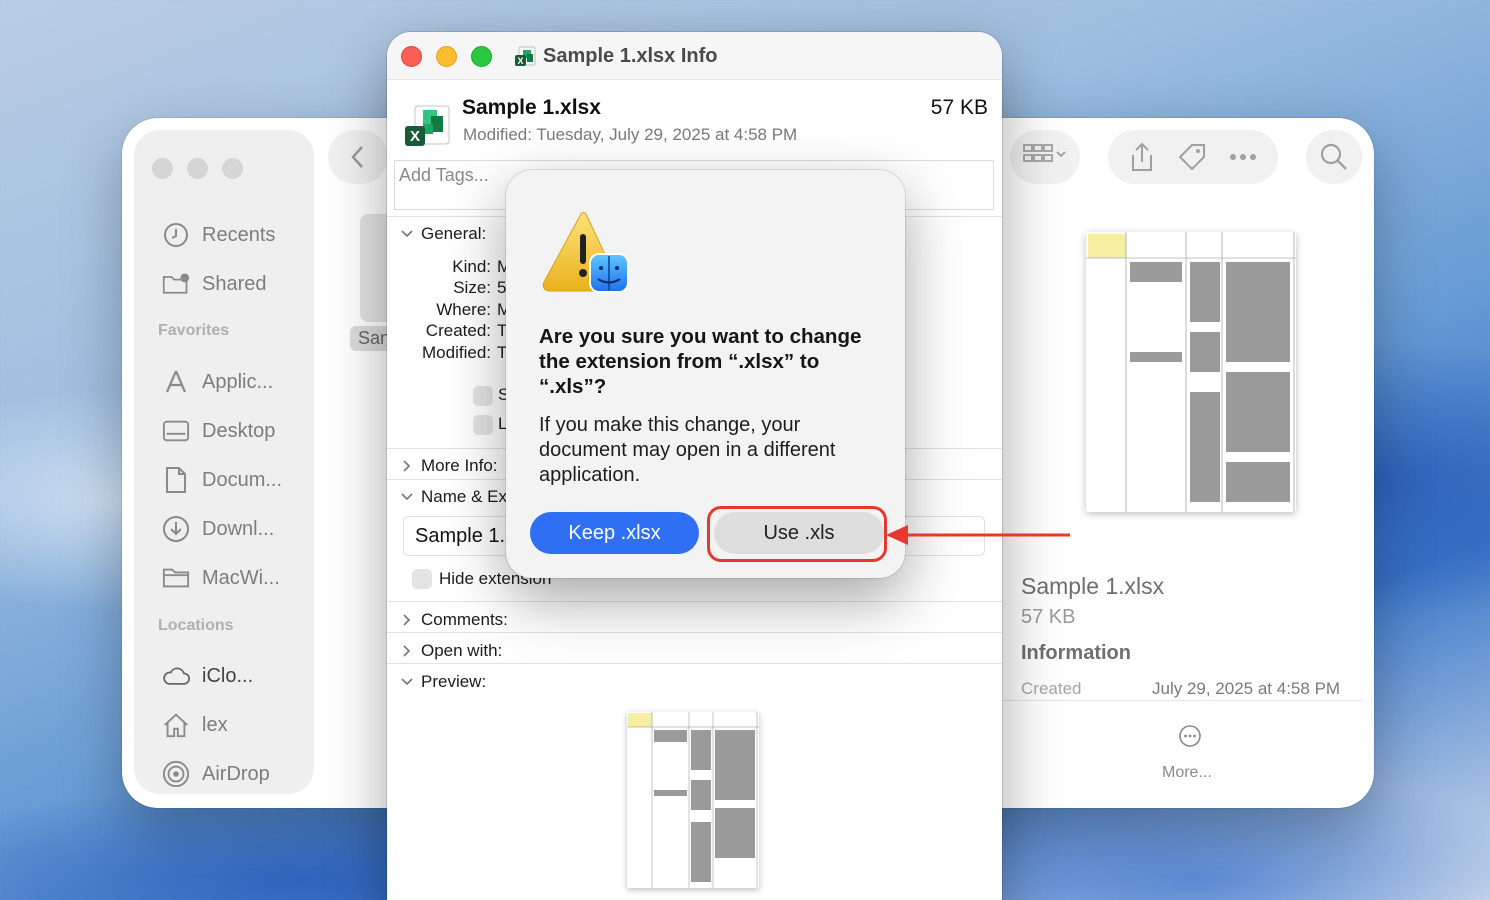 The height and width of the screenshot is (900, 1490). Describe the element at coordinates (1076, 653) in the screenshot. I see `information-heading: Information` at that location.